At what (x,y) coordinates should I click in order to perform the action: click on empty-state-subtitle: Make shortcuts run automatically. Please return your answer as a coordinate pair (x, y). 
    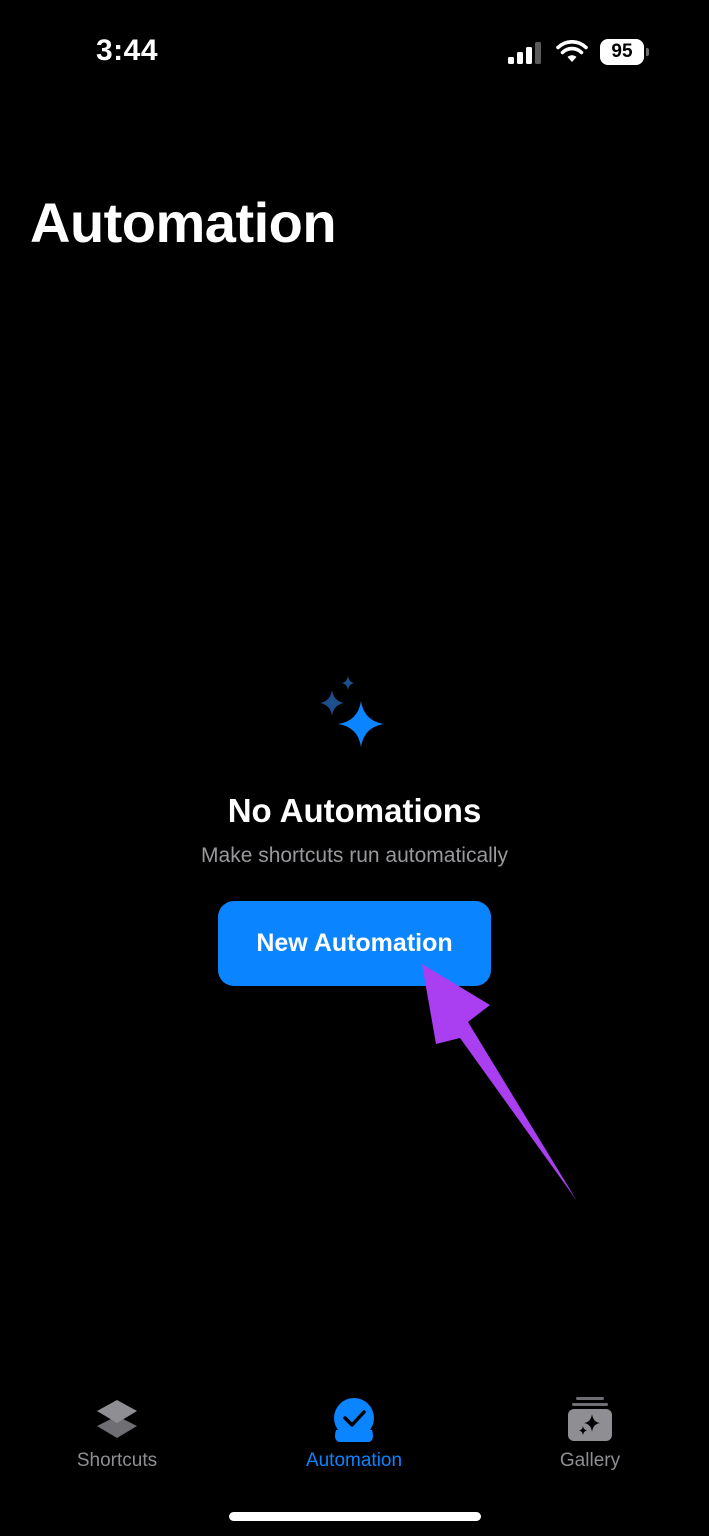
    Looking at the image, I should click on (354, 855).